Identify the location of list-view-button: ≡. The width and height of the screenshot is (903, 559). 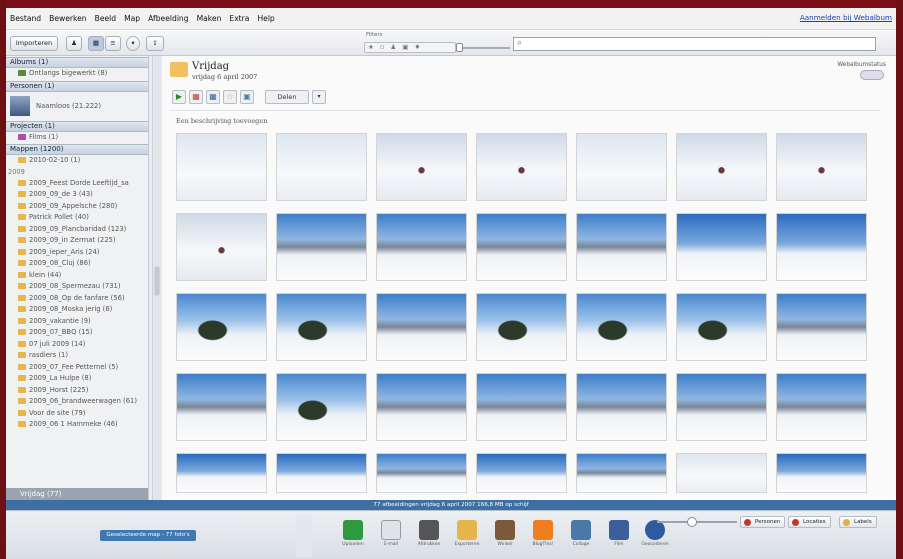
(113, 43).